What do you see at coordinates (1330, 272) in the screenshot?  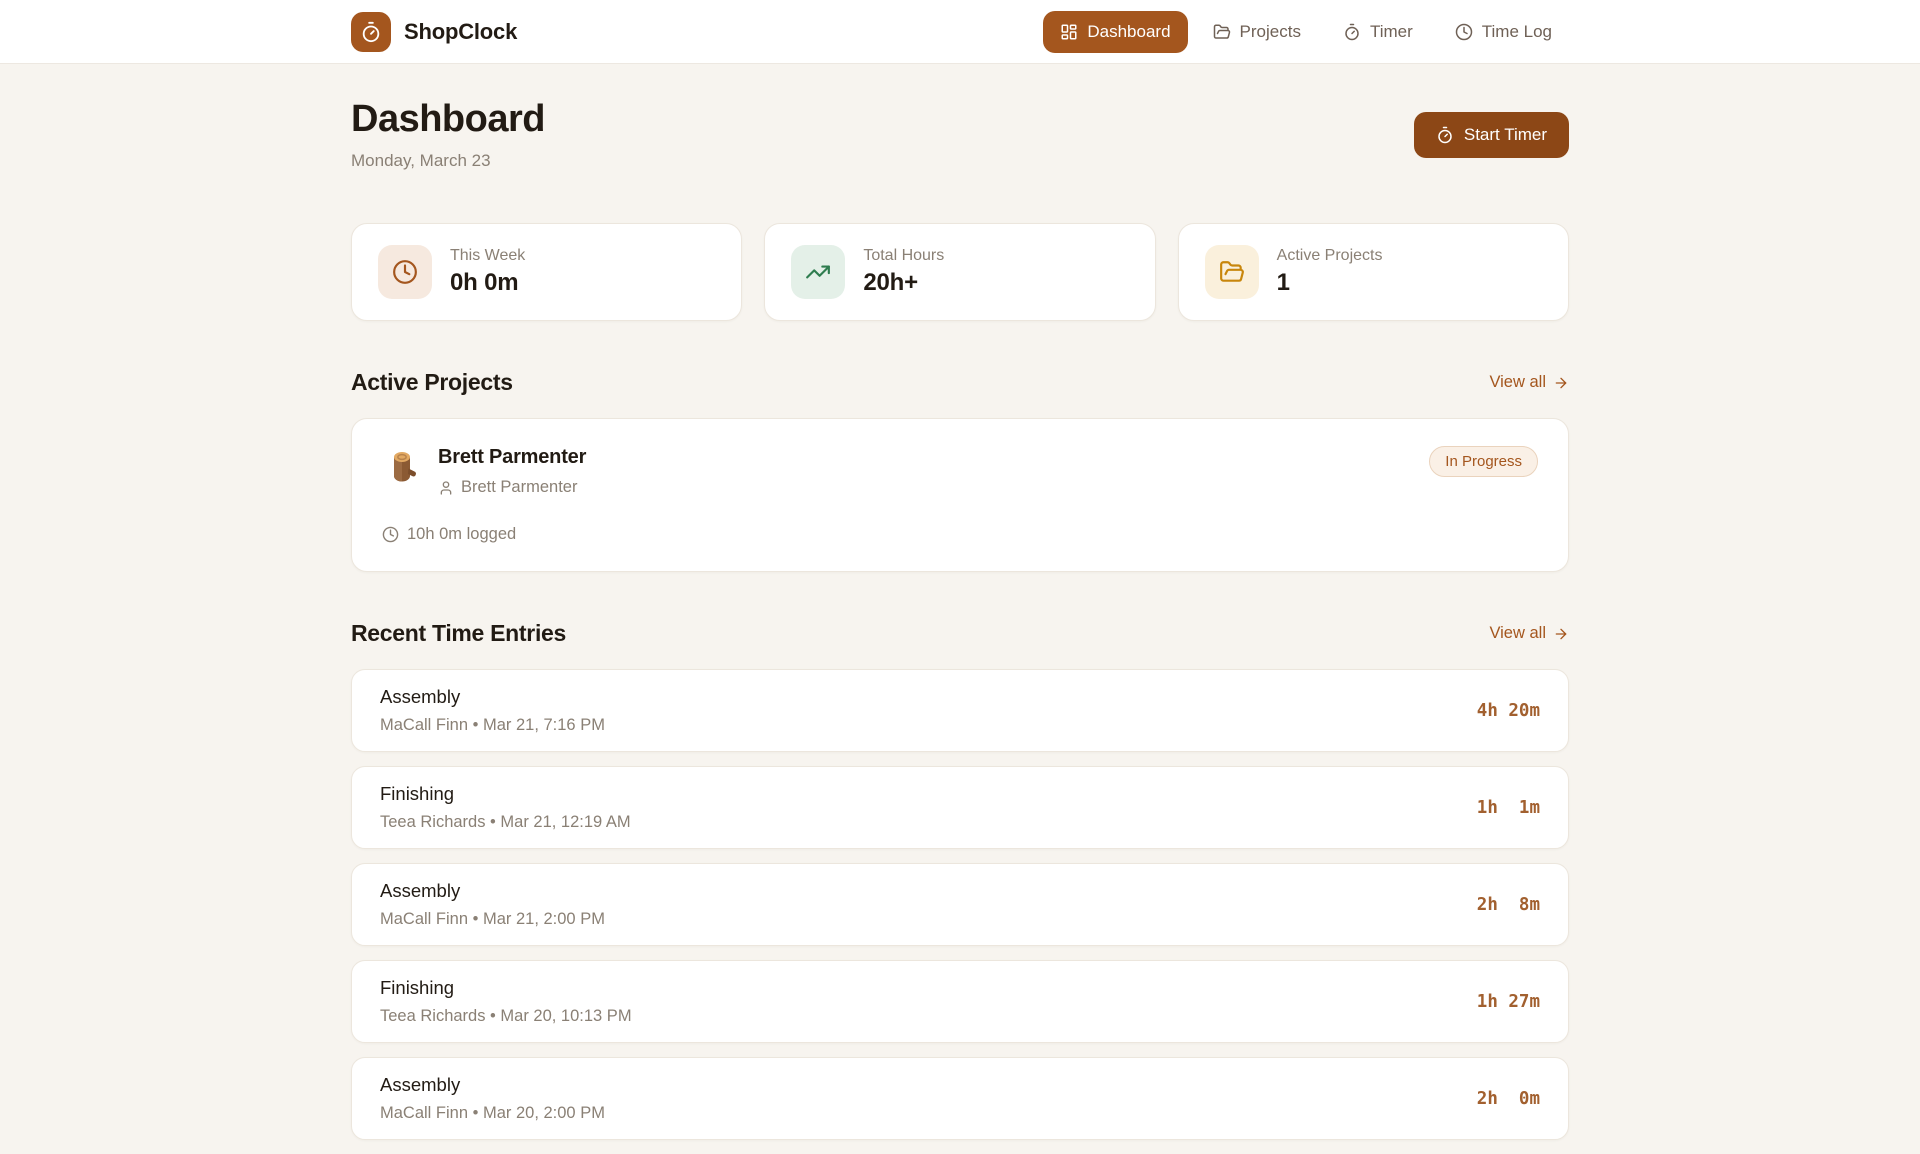 I see `stat-text: Active Projects 1` at bounding box center [1330, 272].